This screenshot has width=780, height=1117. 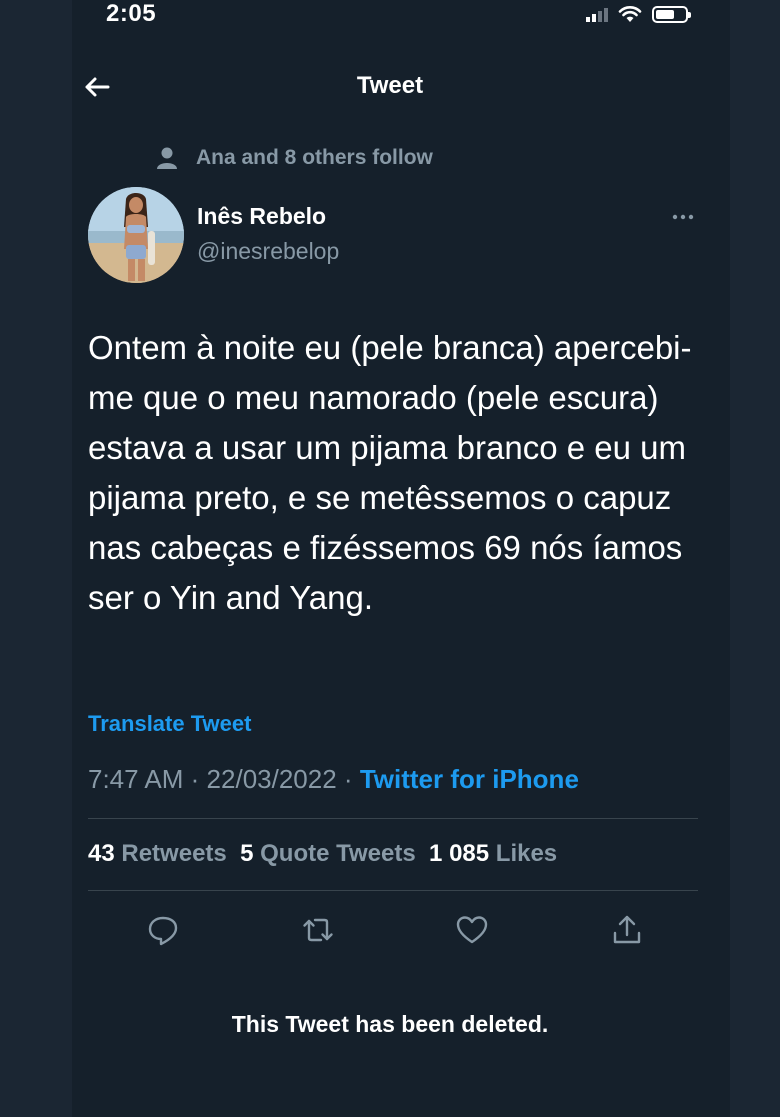 I want to click on reply-icon, so click(x=163, y=930).